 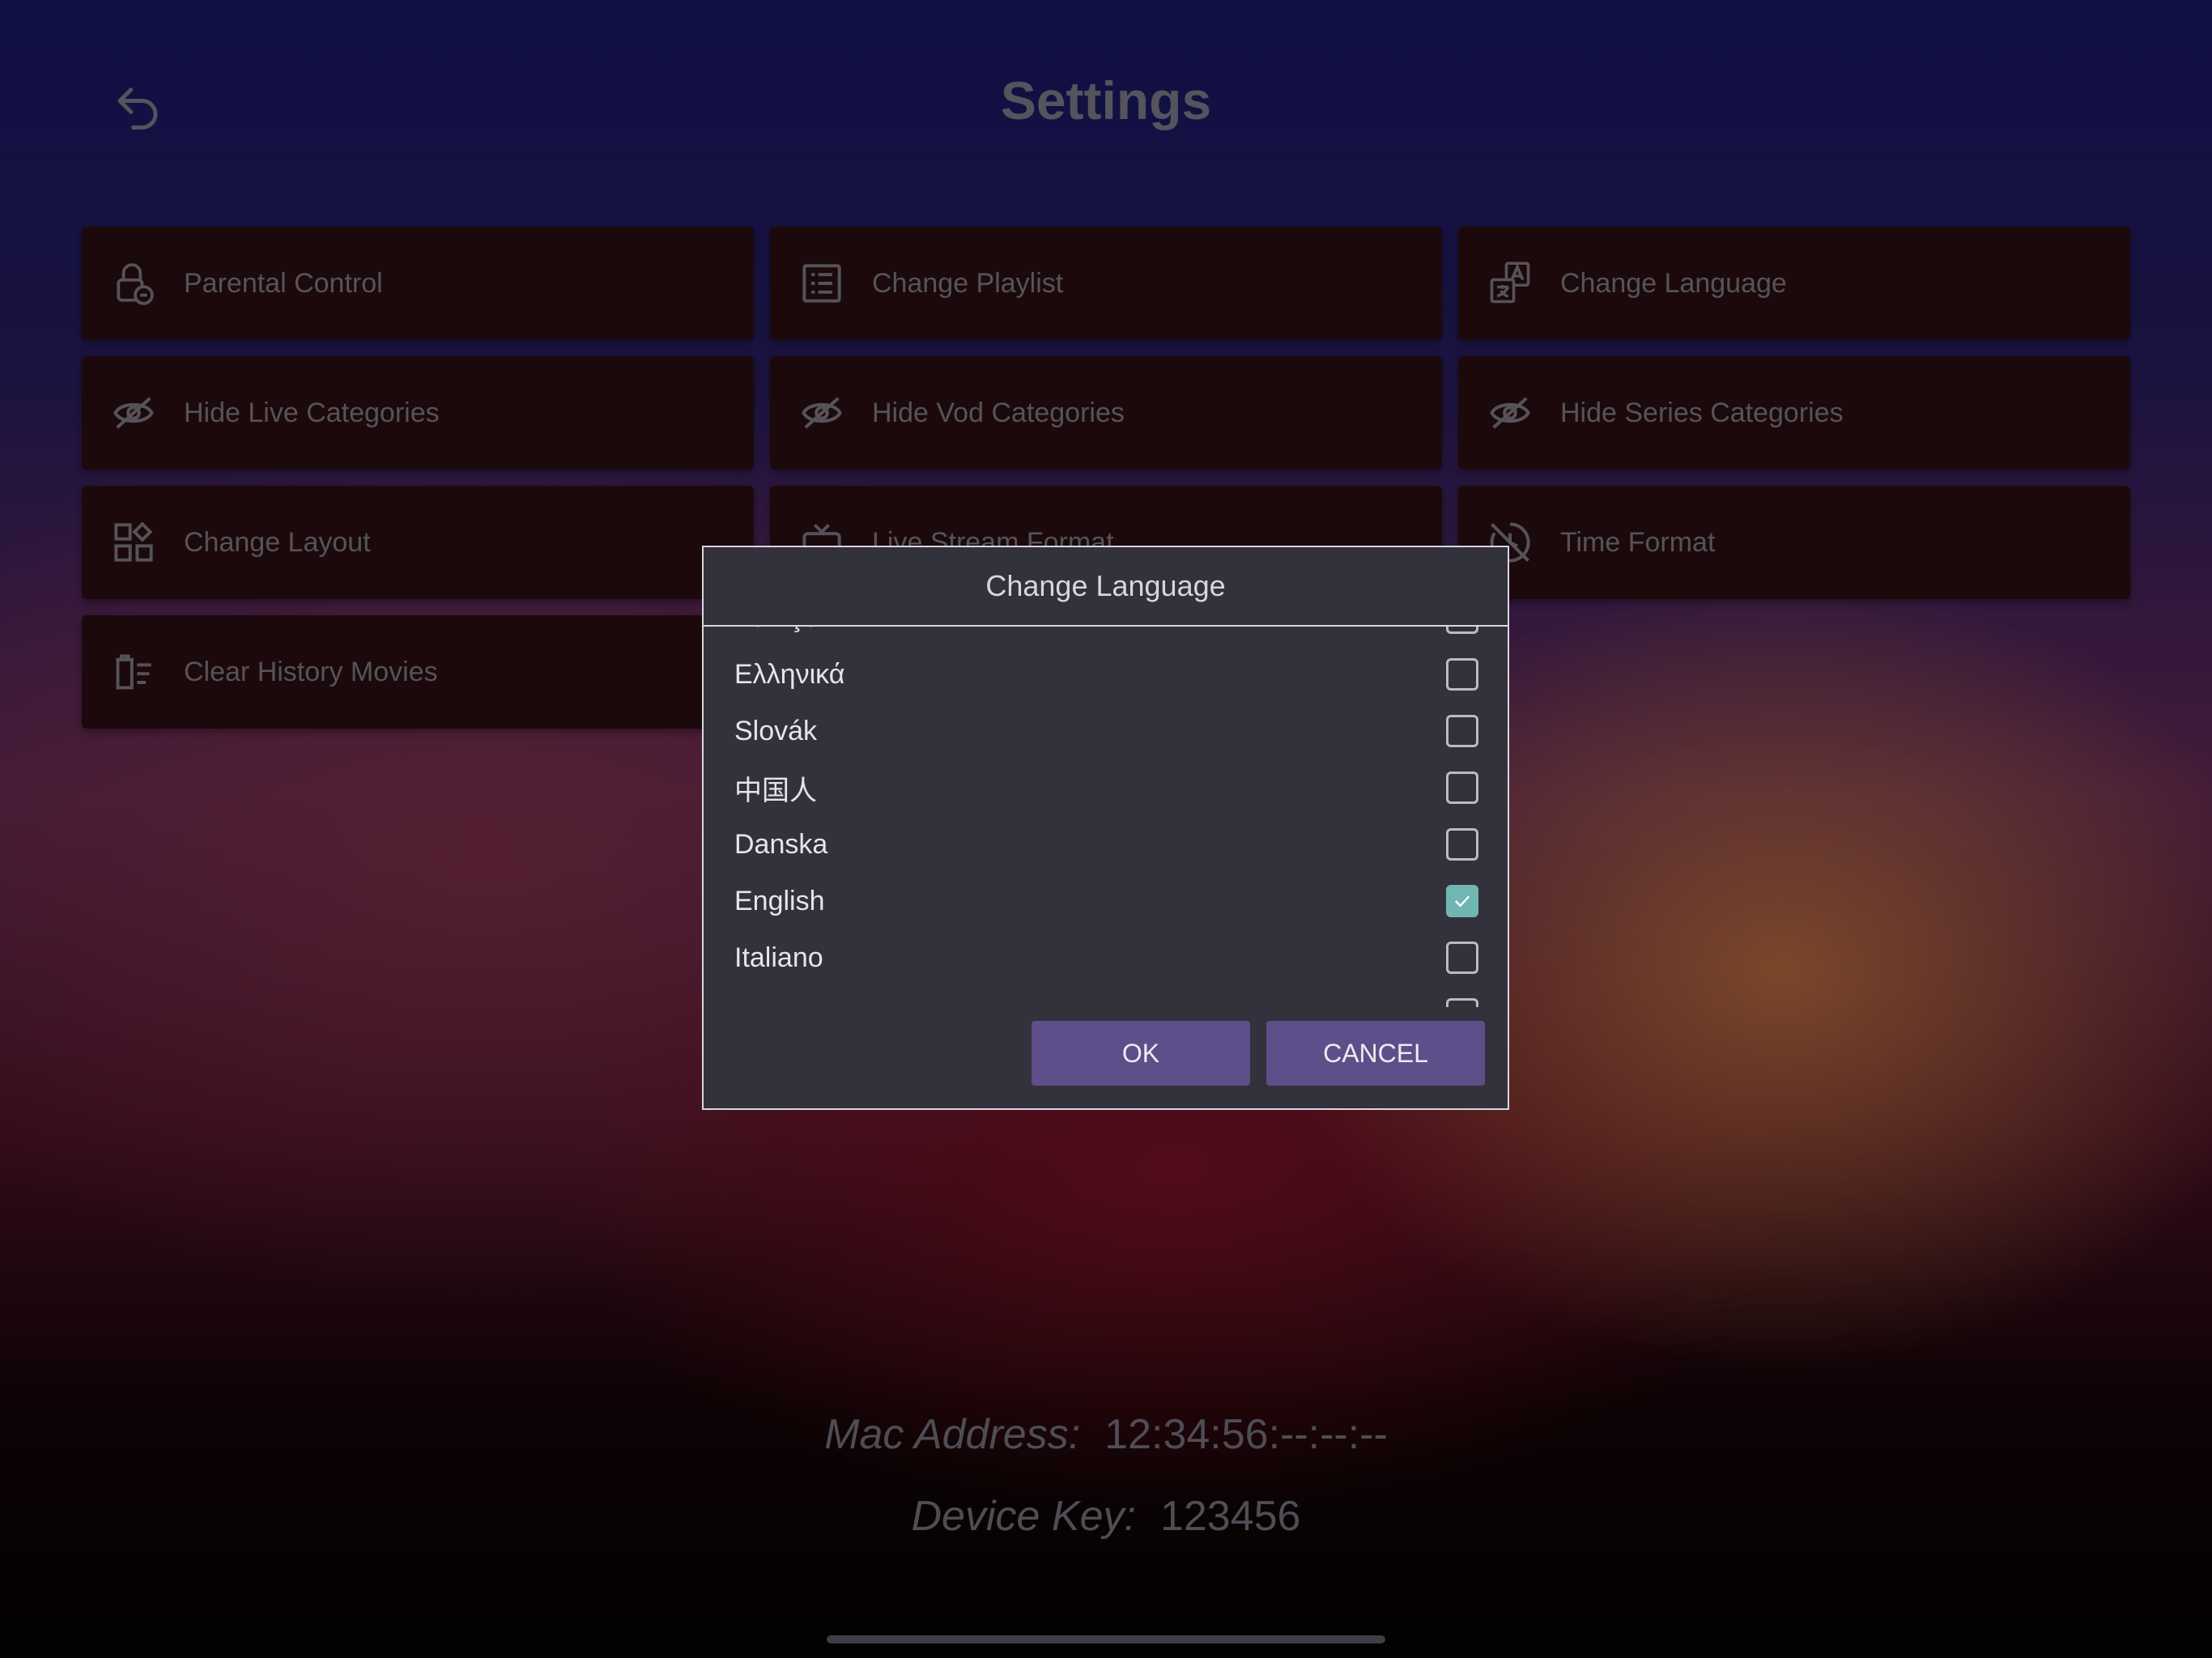 I want to click on dialog-title: Change Language, so click(x=1106, y=587).